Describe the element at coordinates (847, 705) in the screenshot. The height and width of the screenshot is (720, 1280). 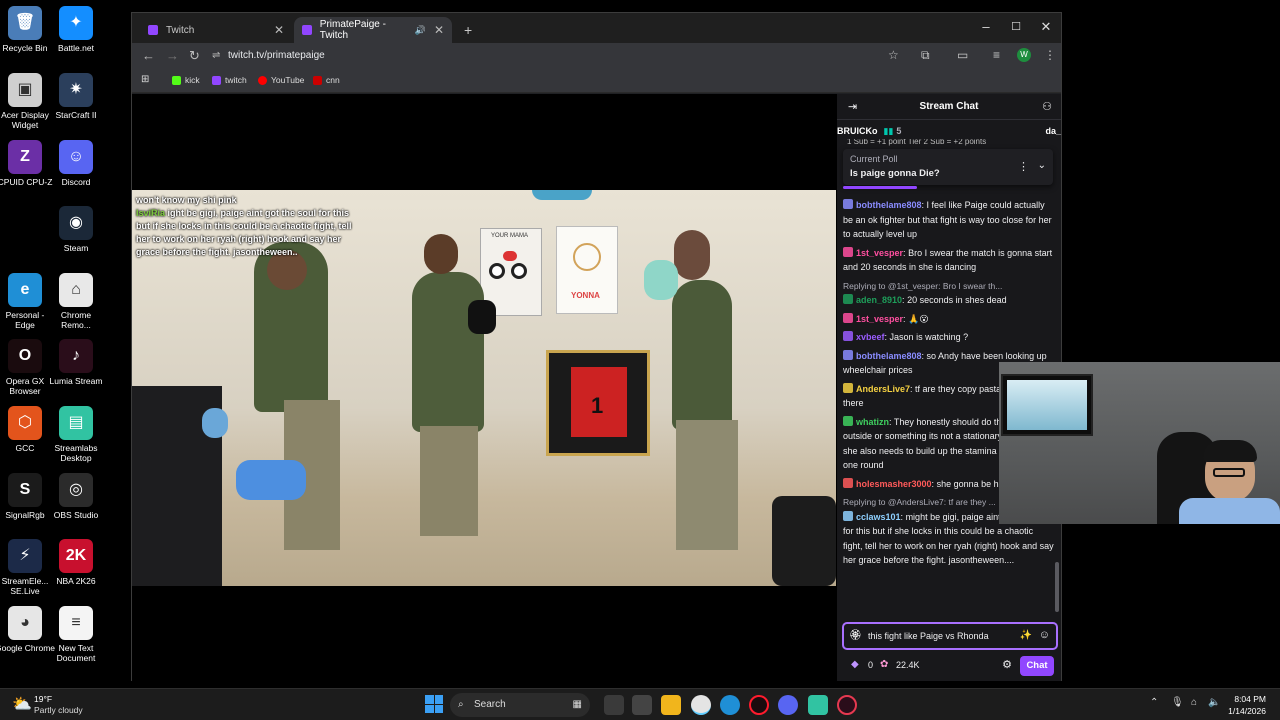
I see `lumia-taskbar-icon` at that location.